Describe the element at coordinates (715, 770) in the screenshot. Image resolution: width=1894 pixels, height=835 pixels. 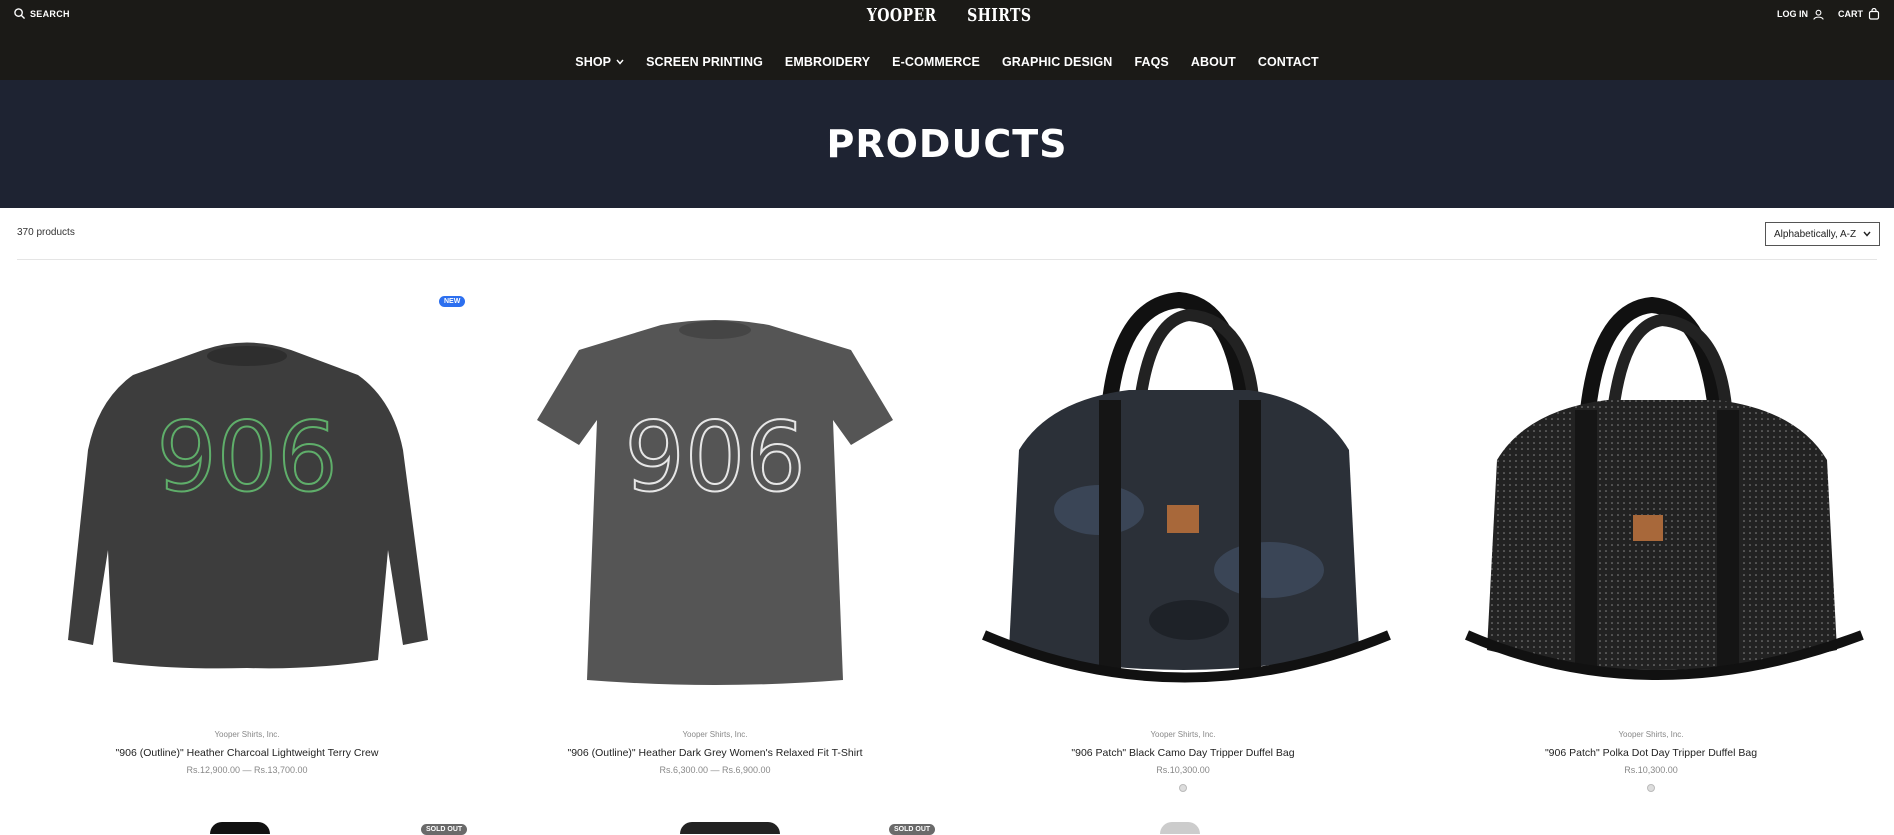
I see `product-price: Rs.6,300.00 — Rs.6,900.00` at that location.